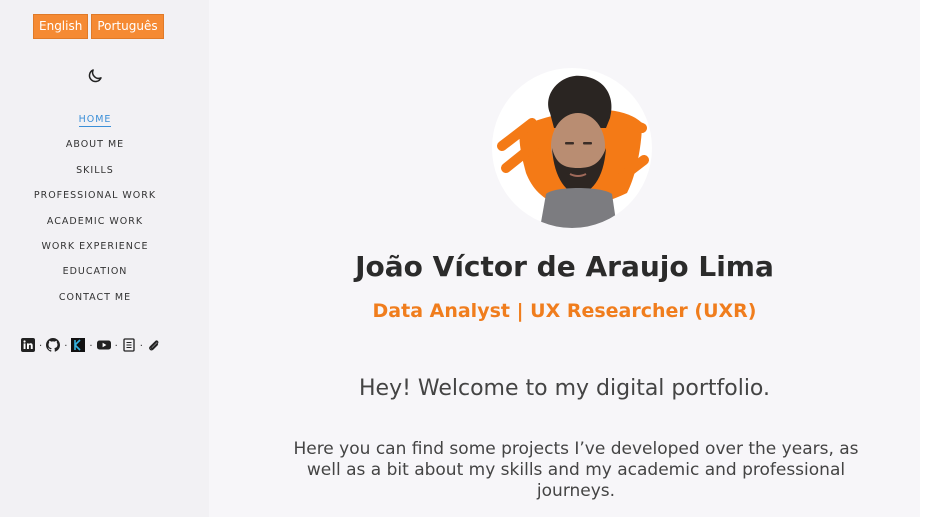 The width and height of the screenshot is (941, 517). Describe the element at coordinates (95, 170) in the screenshot. I see `nav-item-label: SKILLS` at that location.